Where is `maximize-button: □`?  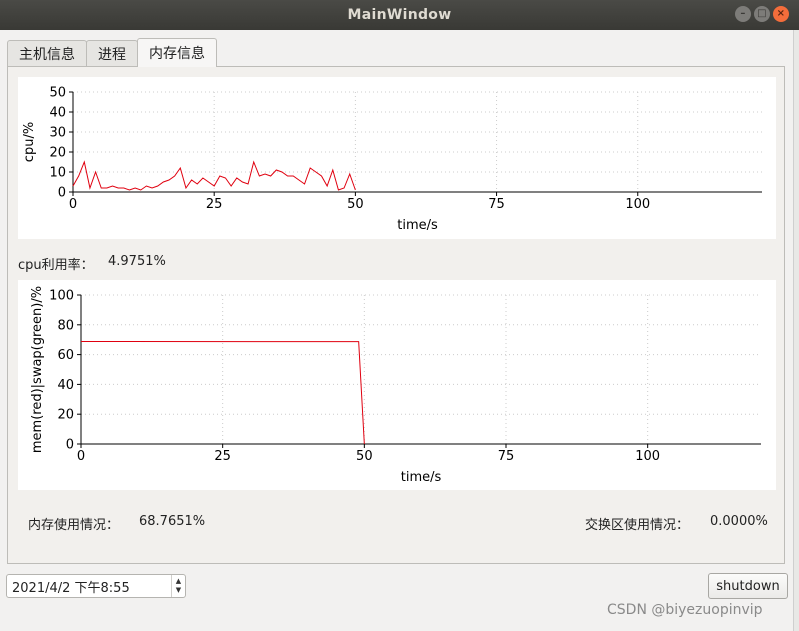
maximize-button: □ is located at coordinates (762, 14).